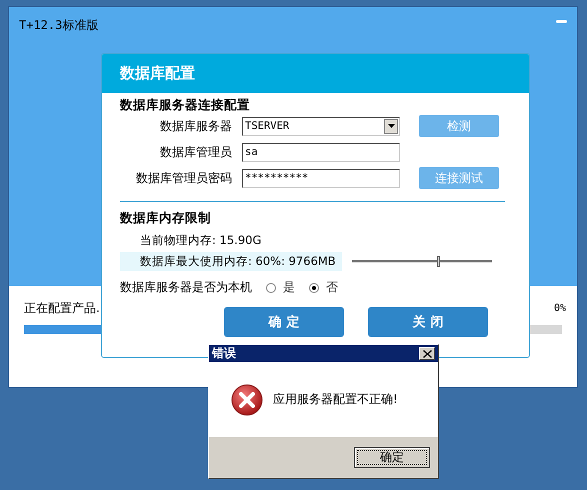  What do you see at coordinates (335, 399) in the screenshot?
I see `error-message: 应用服务器配置不正确!` at bounding box center [335, 399].